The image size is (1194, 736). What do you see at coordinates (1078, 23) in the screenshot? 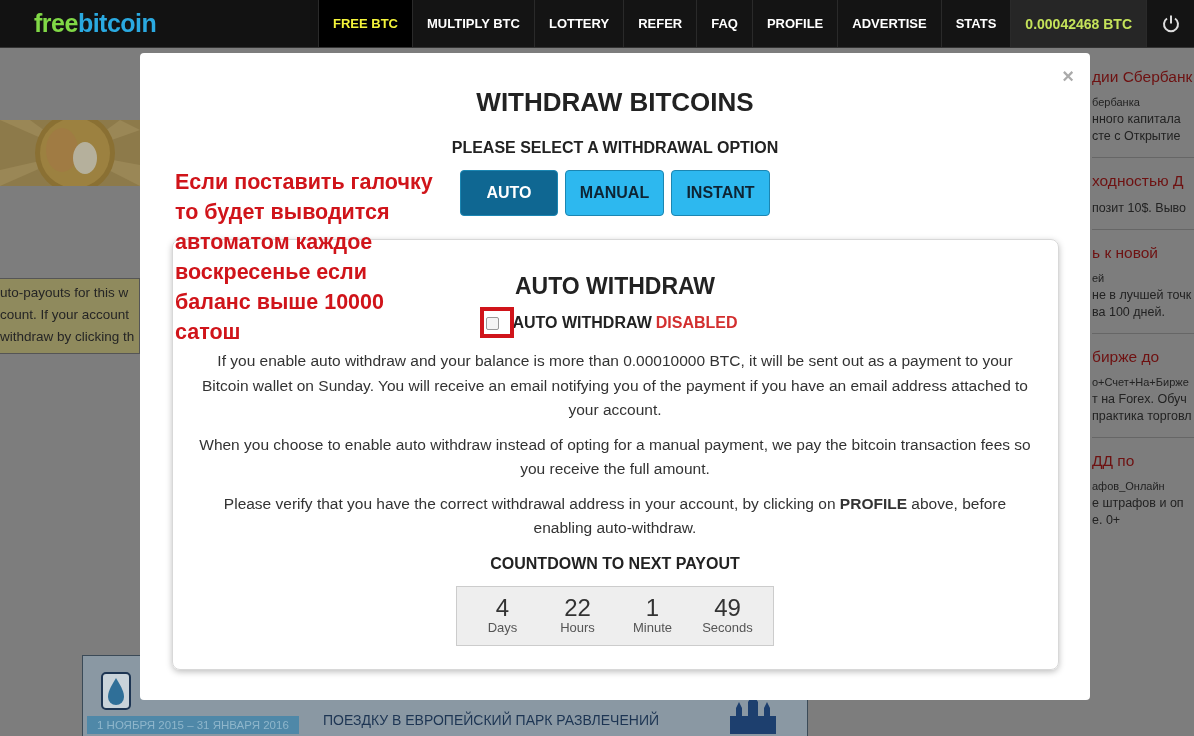
I see `balance: 0.00042468 BTC` at bounding box center [1078, 23].